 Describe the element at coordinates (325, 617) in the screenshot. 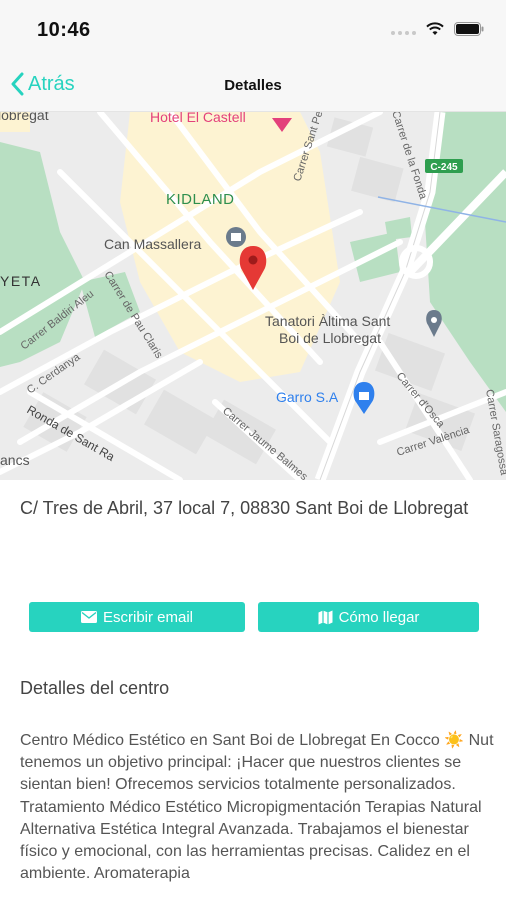

I see `map-icon` at that location.